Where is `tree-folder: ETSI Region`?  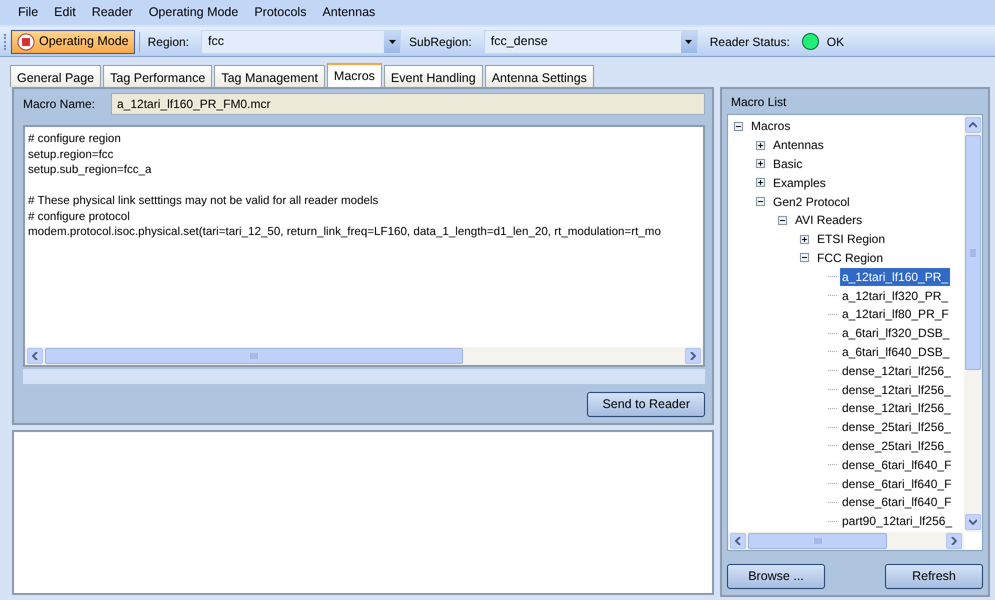 tree-folder: ETSI Region is located at coordinates (851, 239).